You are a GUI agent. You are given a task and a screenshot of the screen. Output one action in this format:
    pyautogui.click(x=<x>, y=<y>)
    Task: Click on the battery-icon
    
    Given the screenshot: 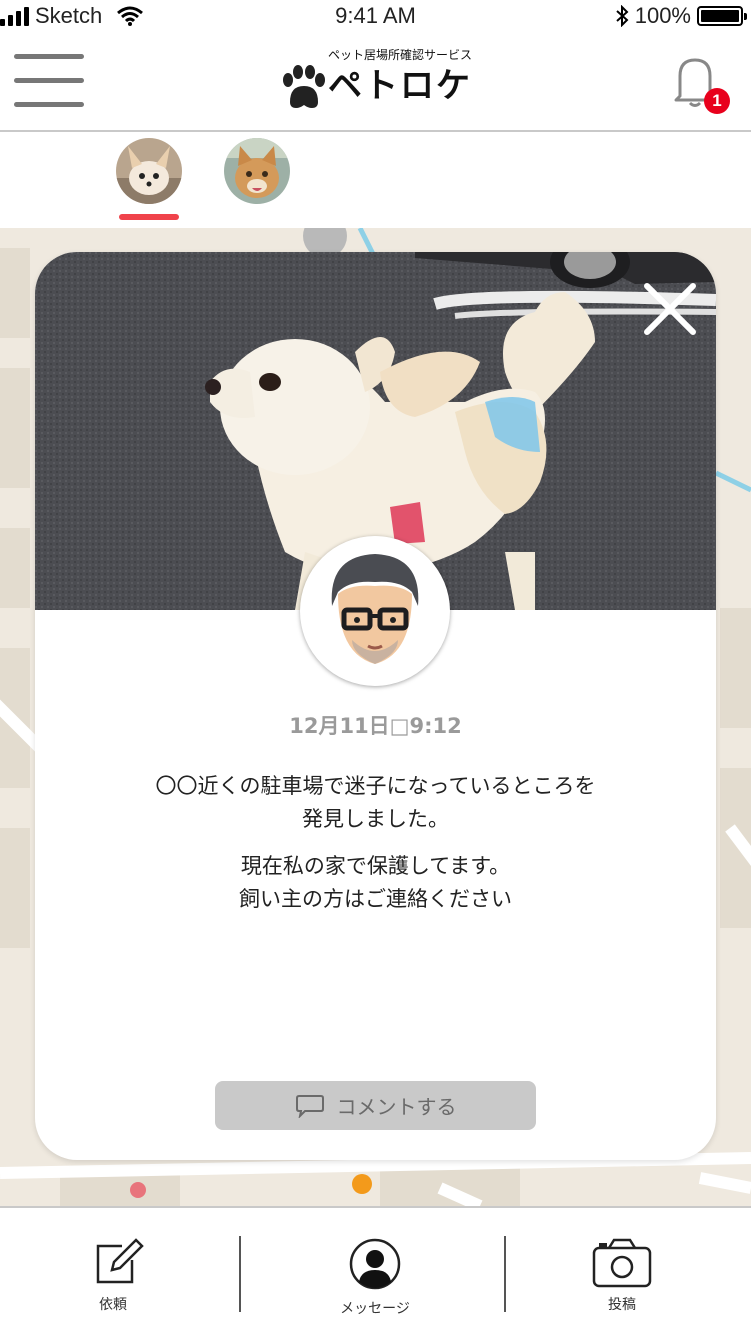 What is the action you would take?
    pyautogui.click(x=722, y=16)
    